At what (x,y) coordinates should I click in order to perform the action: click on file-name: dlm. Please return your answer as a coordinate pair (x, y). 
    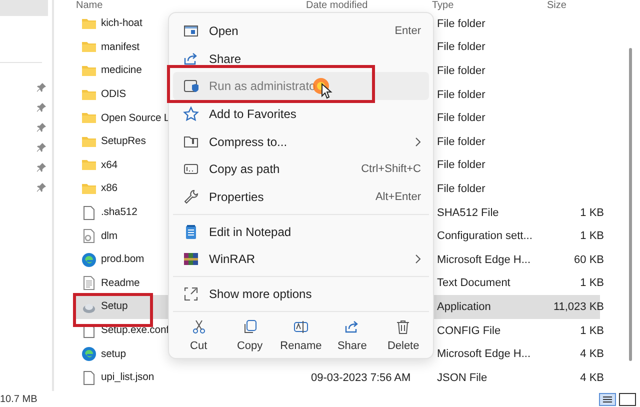
    Looking at the image, I should click on (109, 236).